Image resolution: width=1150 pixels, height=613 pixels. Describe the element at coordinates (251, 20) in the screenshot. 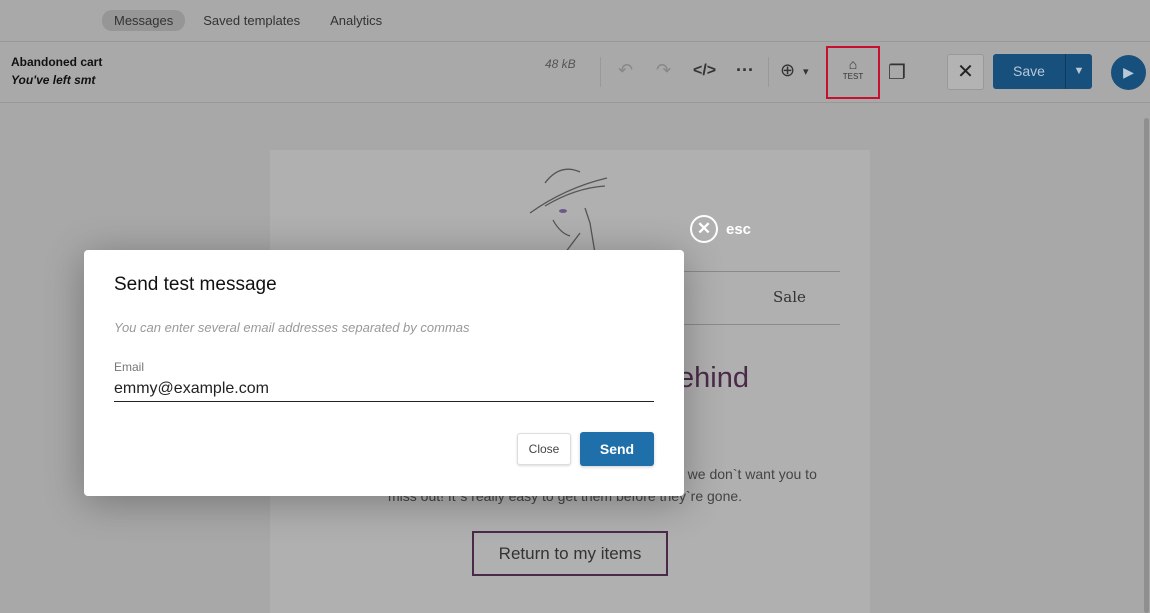

I see `tab-saved-templates: Saved templates` at that location.